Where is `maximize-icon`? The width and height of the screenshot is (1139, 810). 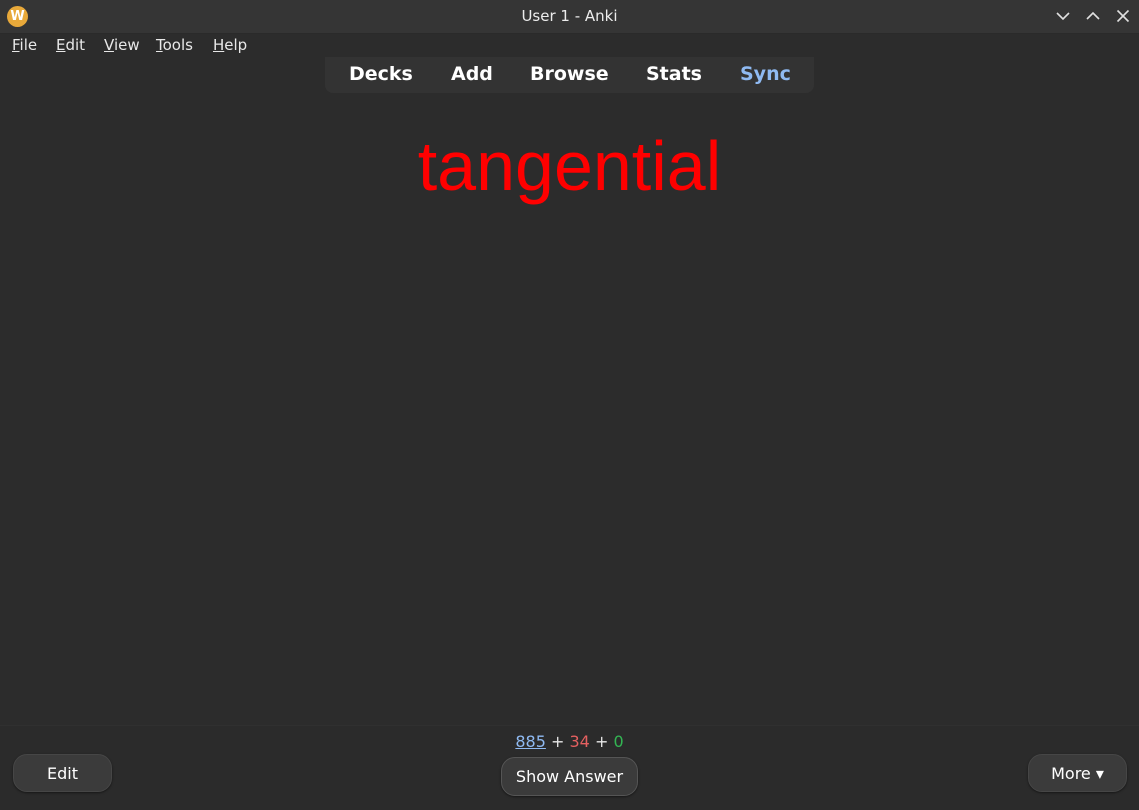
maximize-icon is located at coordinates (1093, 16).